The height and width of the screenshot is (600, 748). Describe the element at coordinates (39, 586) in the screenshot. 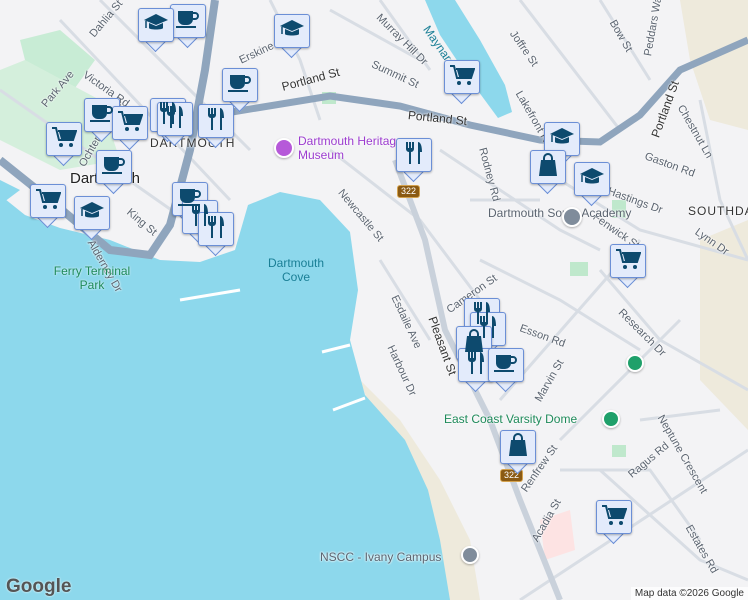

I see `google-logo: Google` at that location.